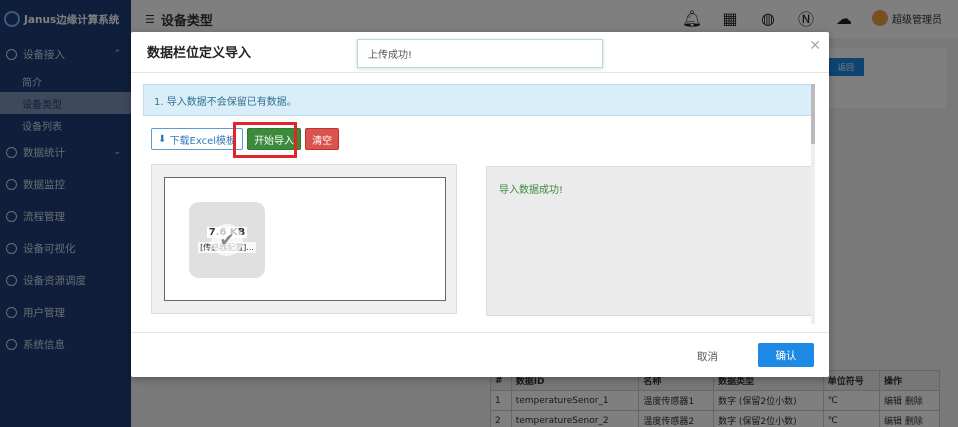  I want to click on result-panel: 导入数据成功!, so click(650, 241).